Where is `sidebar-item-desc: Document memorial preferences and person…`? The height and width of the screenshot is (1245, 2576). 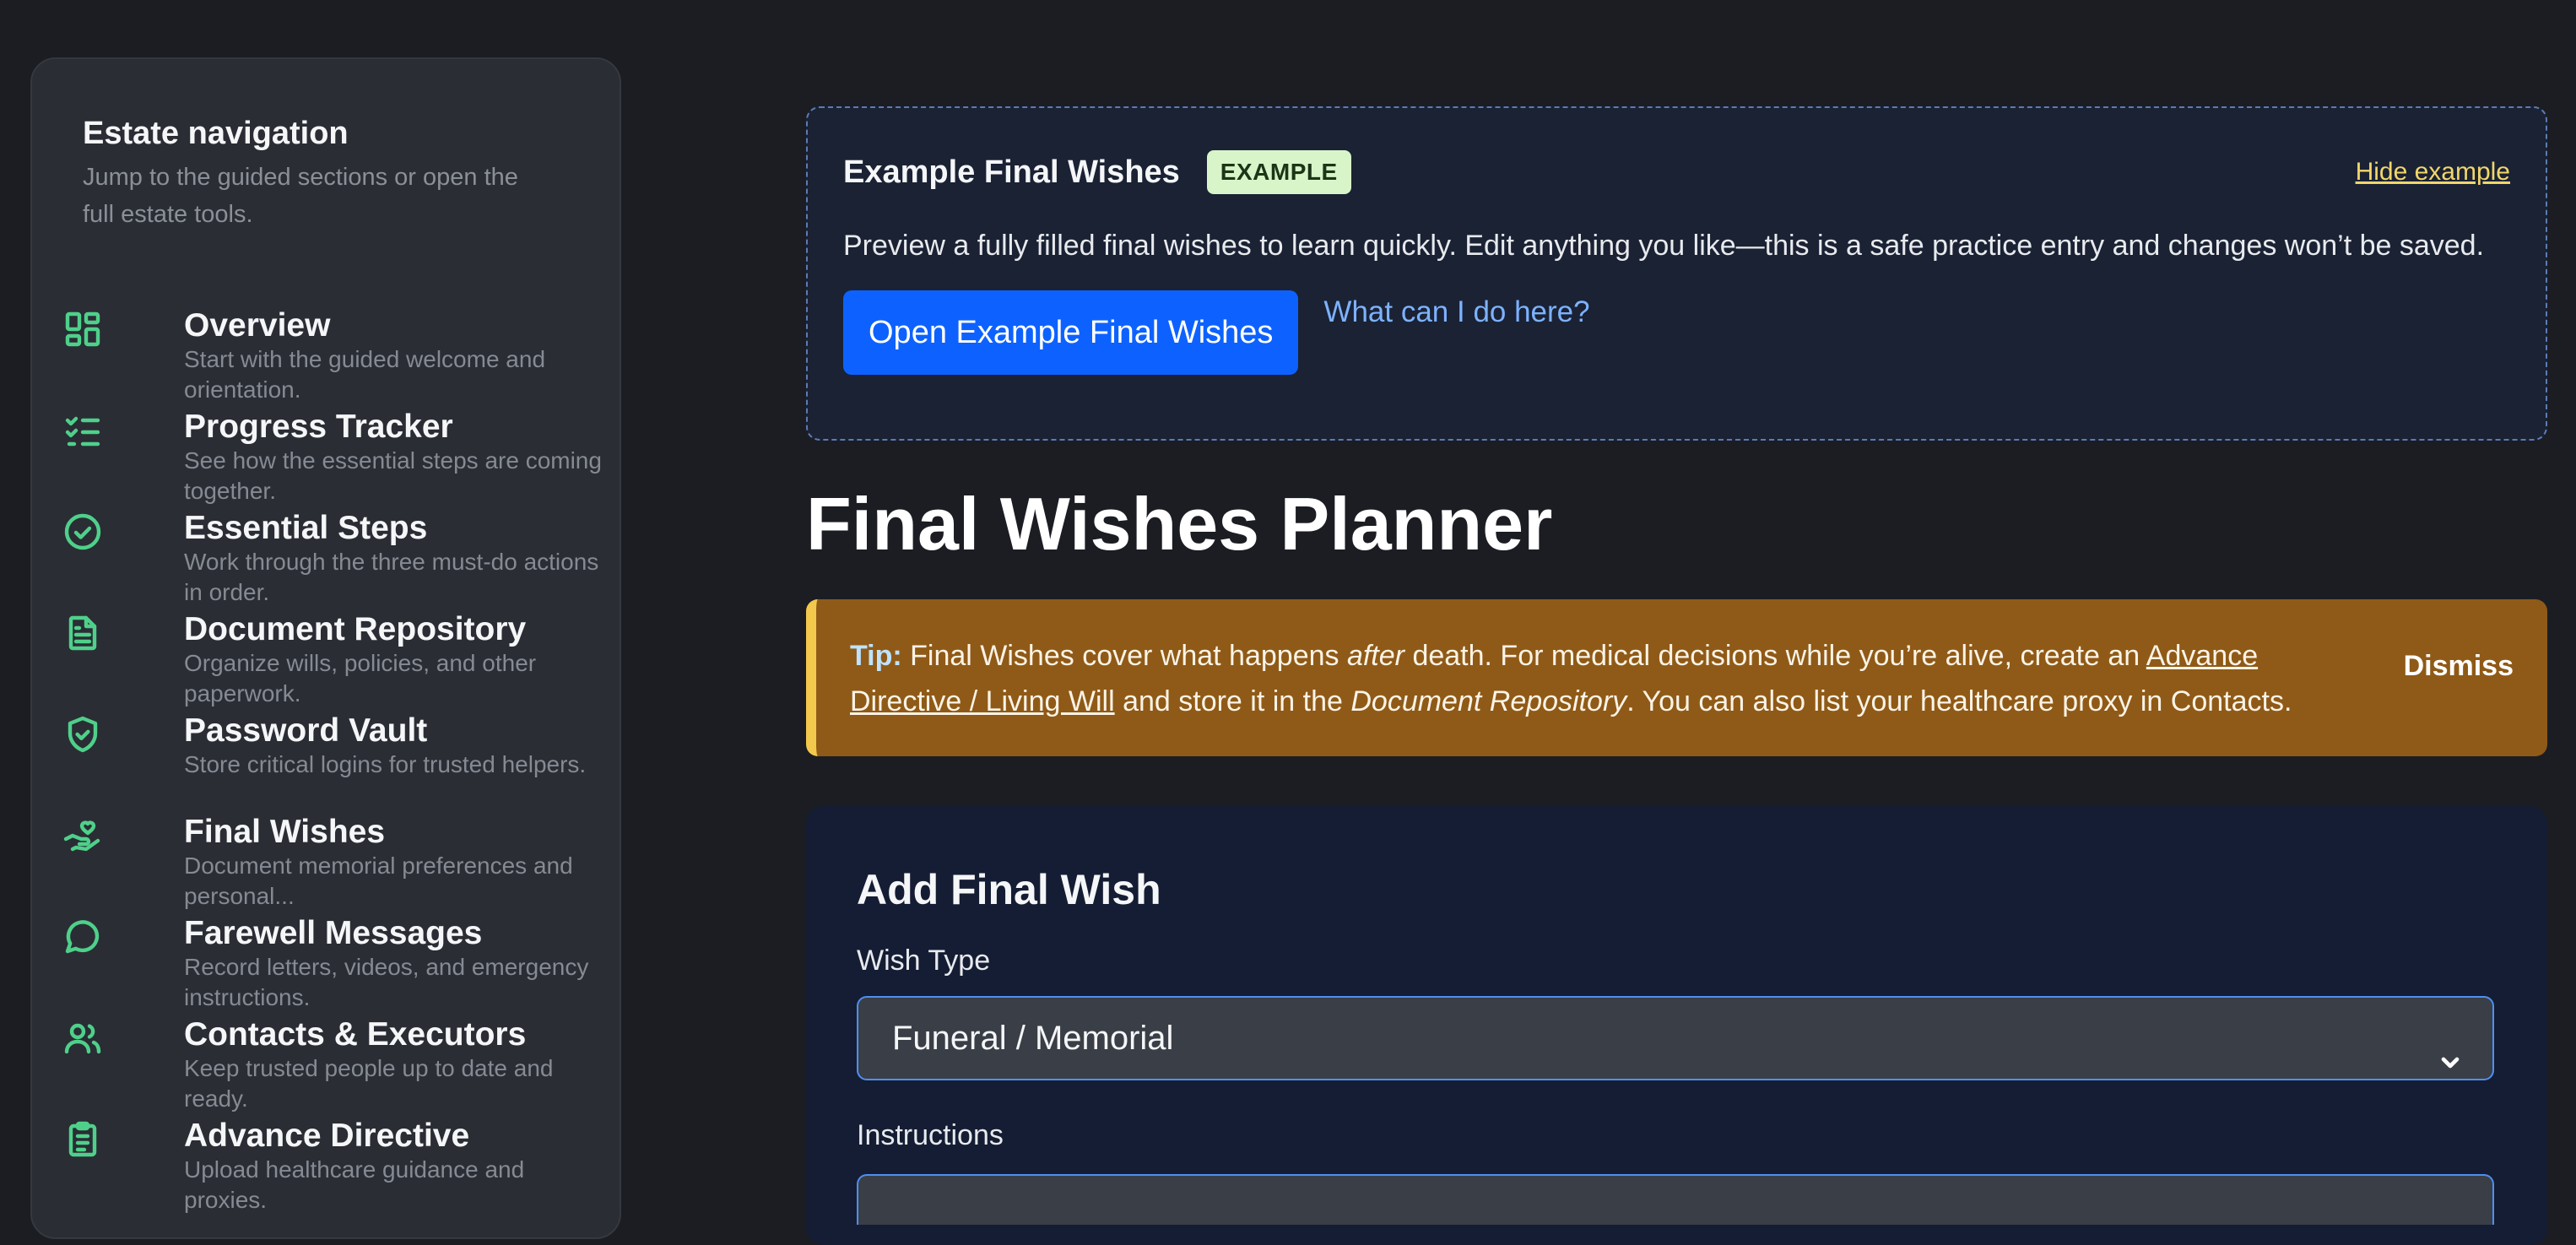
sidebar-item-desc: Document memorial preferences and person… is located at coordinates (378, 881).